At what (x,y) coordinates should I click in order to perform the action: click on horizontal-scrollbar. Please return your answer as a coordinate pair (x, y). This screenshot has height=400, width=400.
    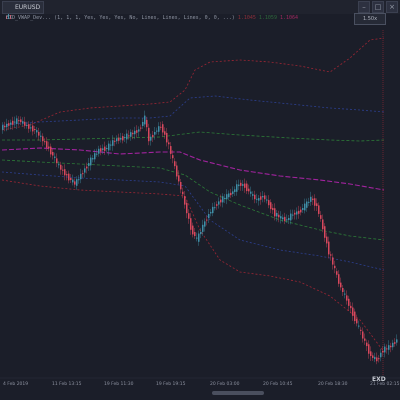
    Looking at the image, I should click on (238, 393).